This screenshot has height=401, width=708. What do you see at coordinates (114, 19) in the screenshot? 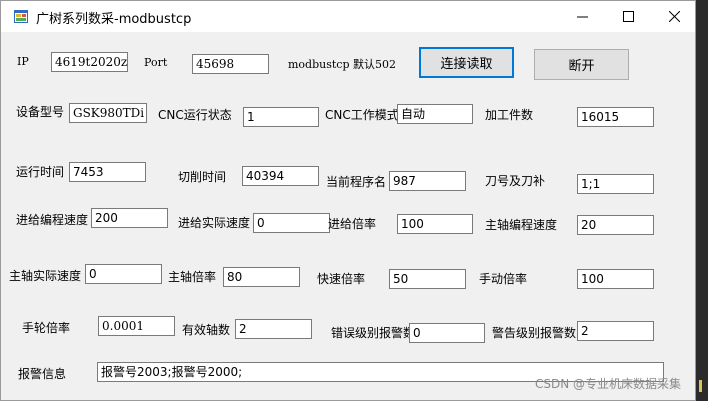
I see `window-title: 广树系列数采-modbustcp` at bounding box center [114, 19].